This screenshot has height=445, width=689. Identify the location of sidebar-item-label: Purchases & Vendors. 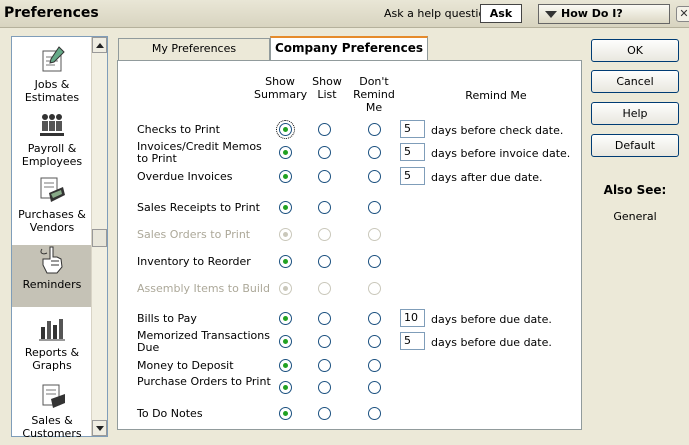
(52, 221).